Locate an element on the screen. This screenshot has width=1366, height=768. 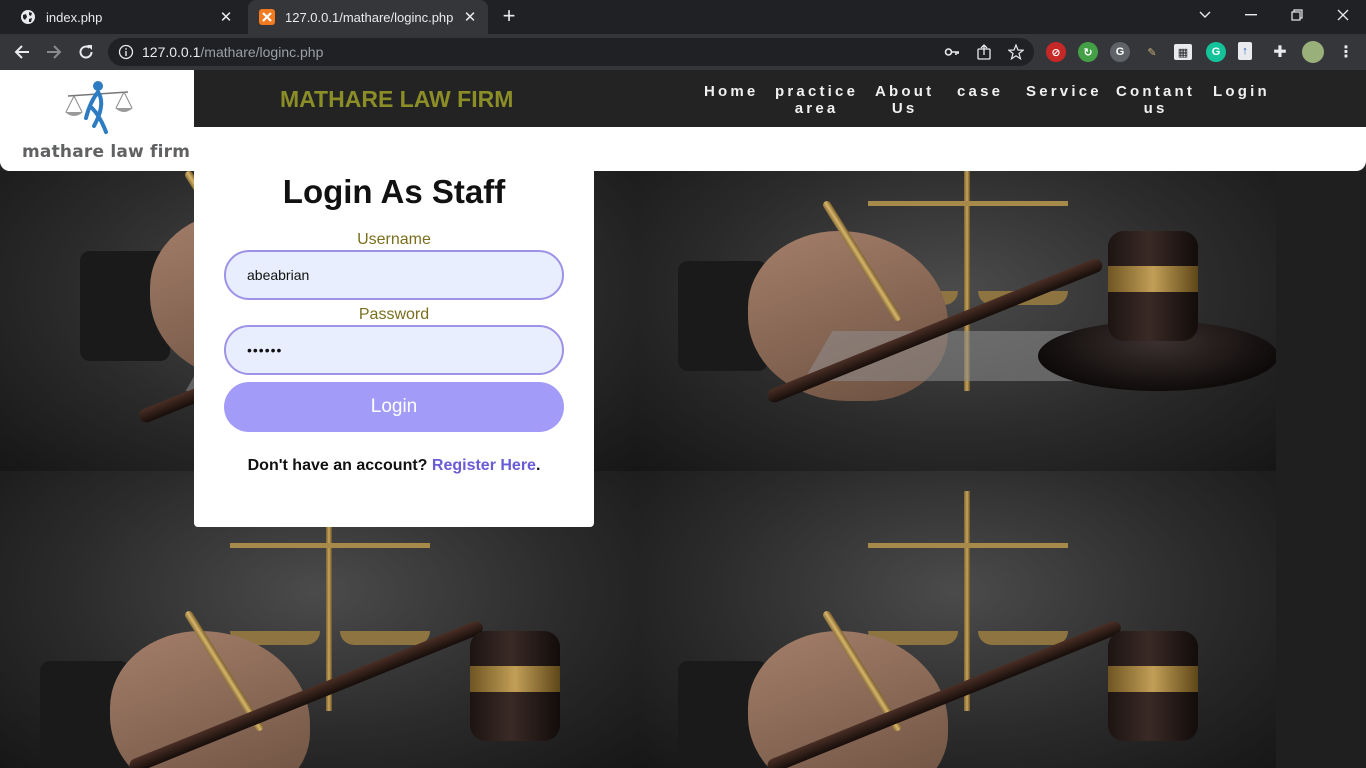
url-path: /mathare/loginc.php is located at coordinates (262, 52).